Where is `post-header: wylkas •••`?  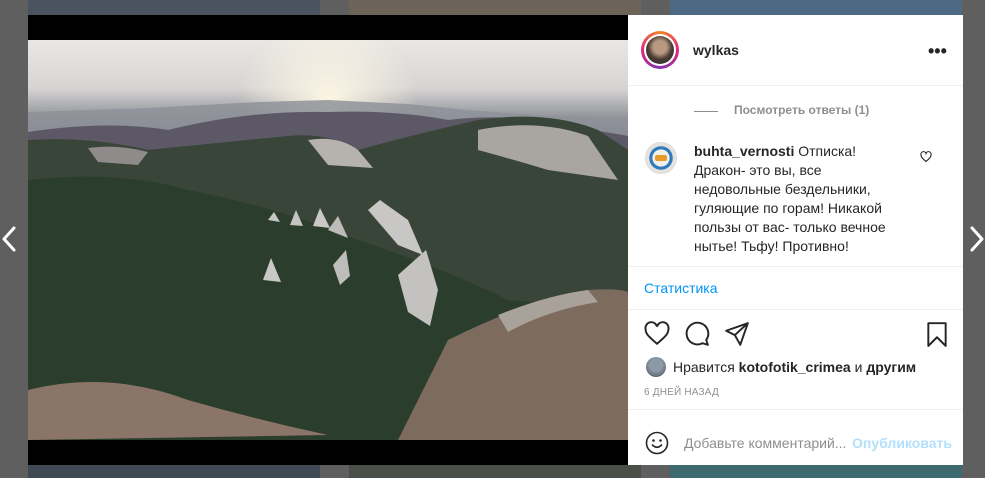 post-header: wylkas ••• is located at coordinates (795, 50).